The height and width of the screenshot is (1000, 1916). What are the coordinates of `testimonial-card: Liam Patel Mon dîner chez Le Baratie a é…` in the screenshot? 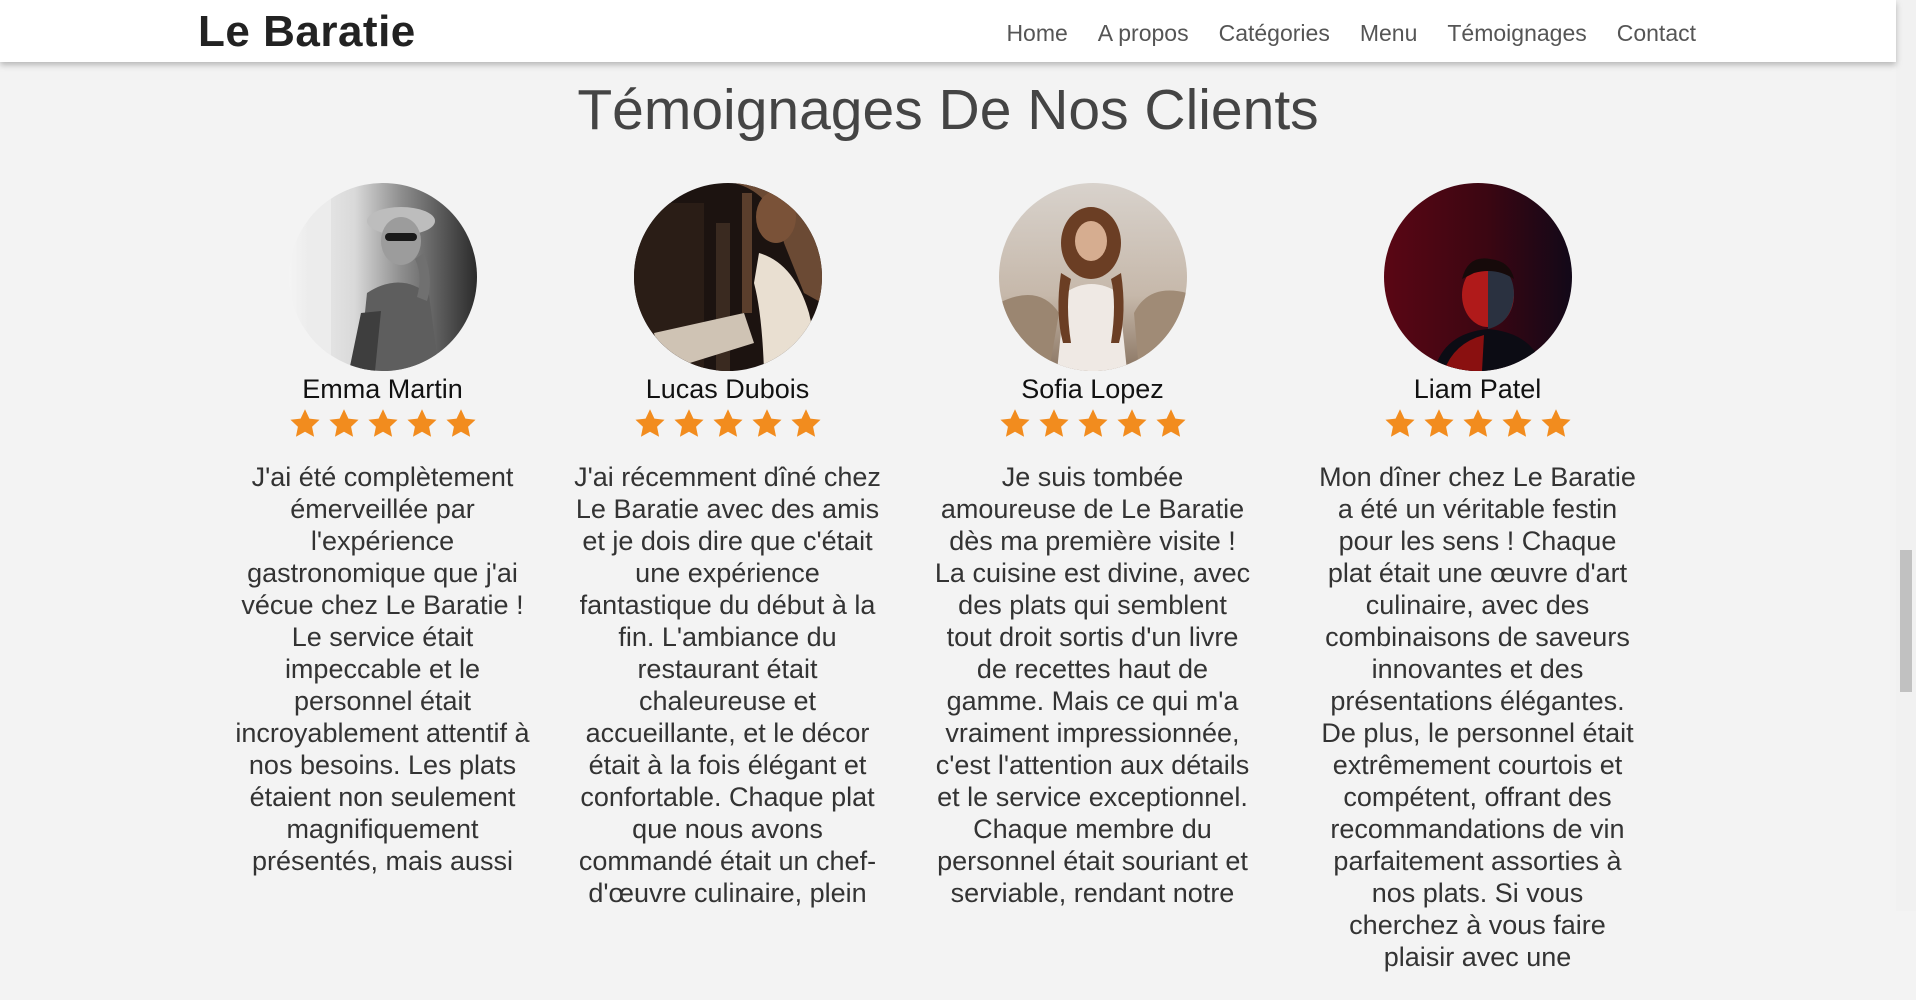 It's located at (1477, 591).